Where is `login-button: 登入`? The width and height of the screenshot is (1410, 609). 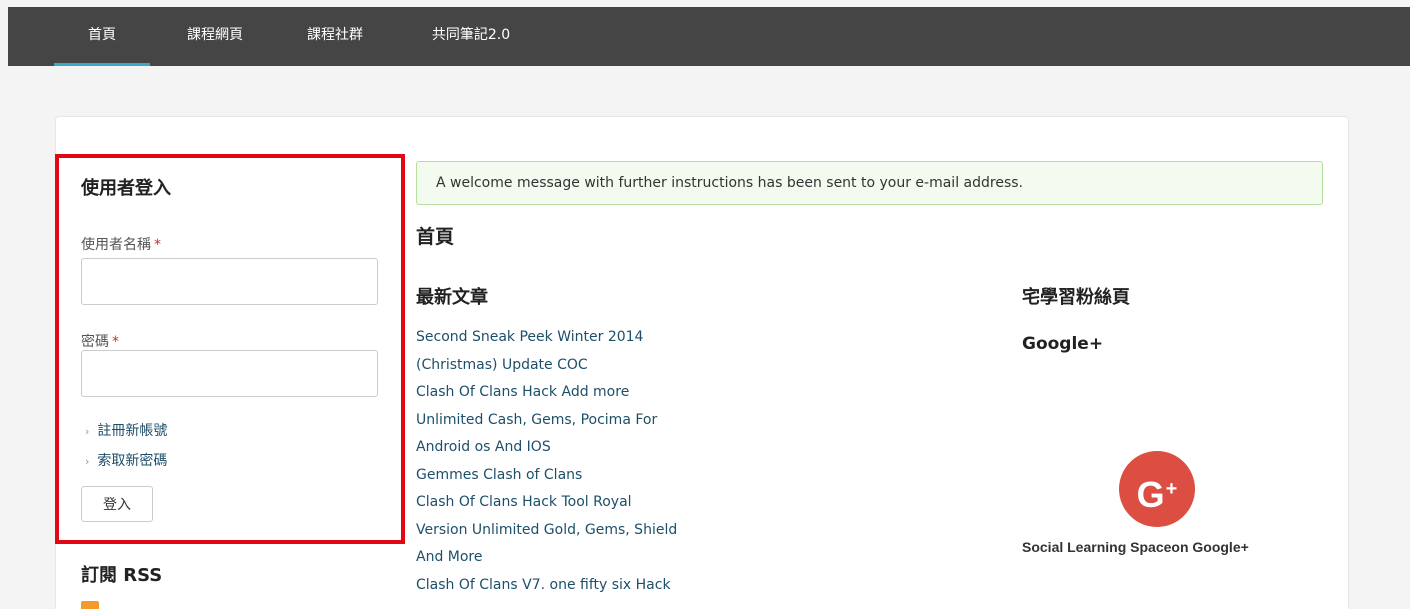 login-button: 登入 is located at coordinates (117, 504).